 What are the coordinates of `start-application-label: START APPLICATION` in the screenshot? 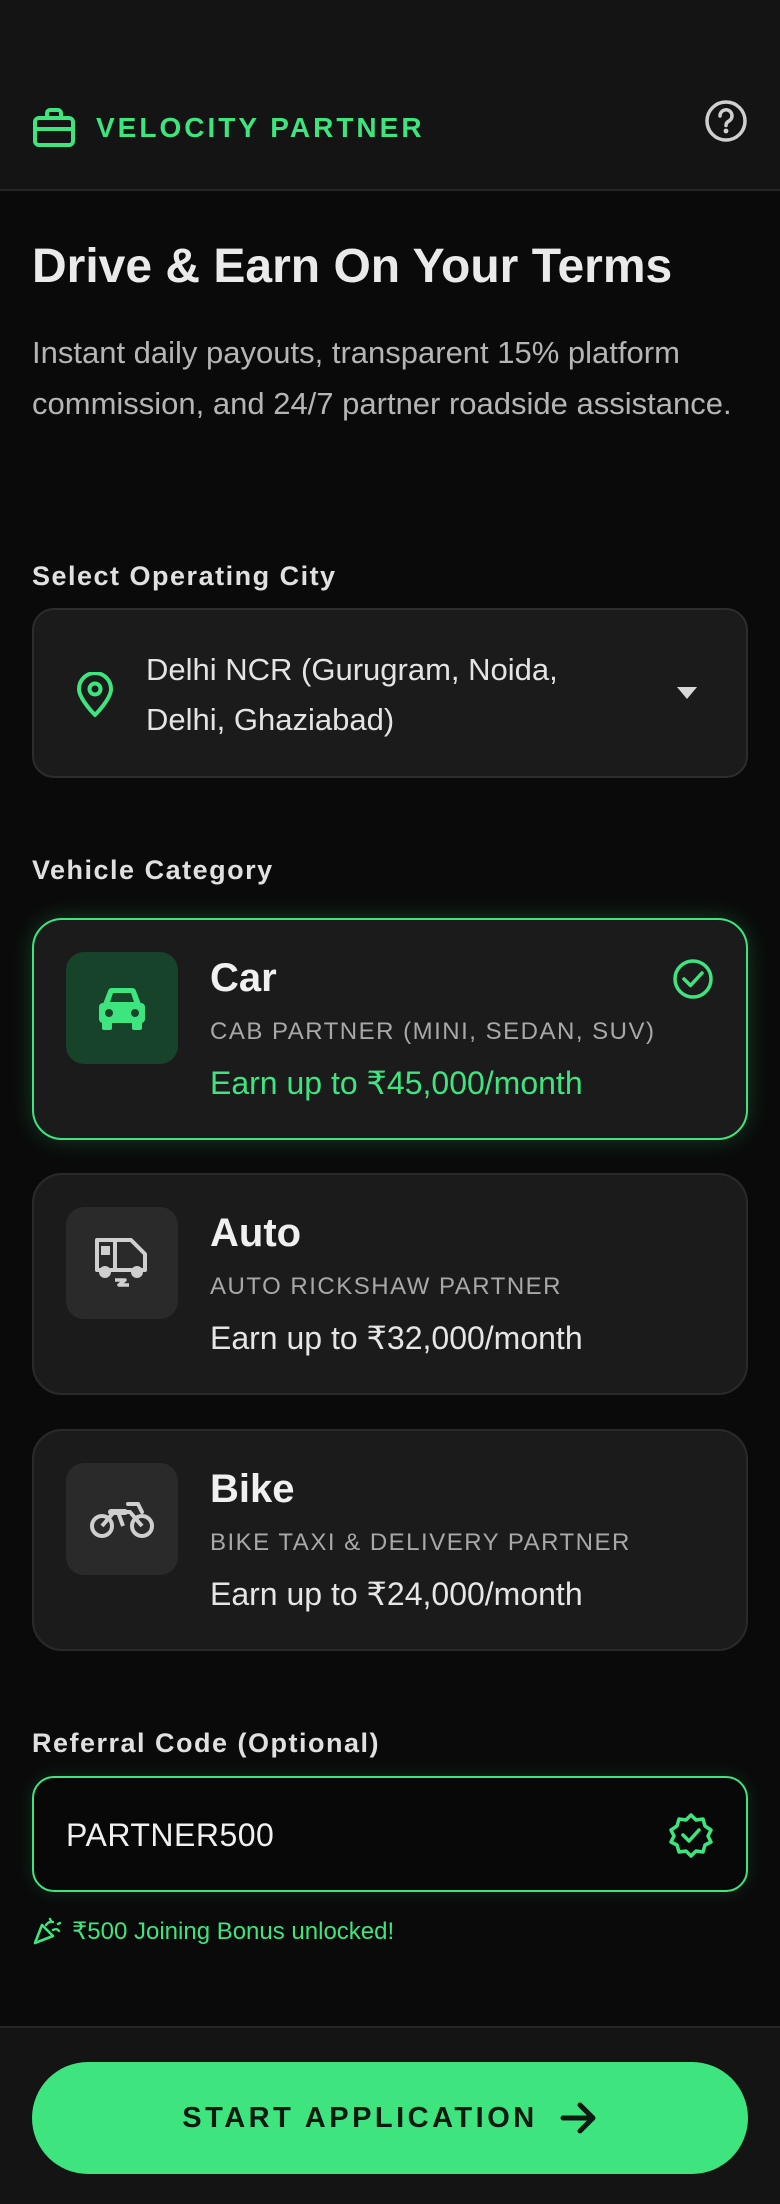 It's located at (360, 2117).